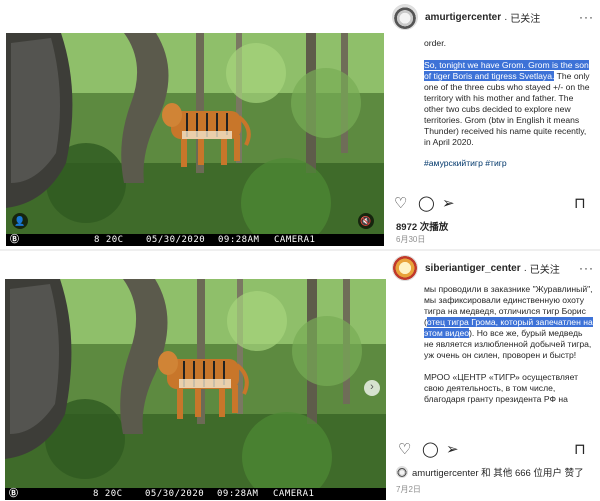 Image resolution: width=600 pixels, height=501 pixels. What do you see at coordinates (402, 472) in the screenshot?
I see `liker-avatar` at bounding box center [402, 472].